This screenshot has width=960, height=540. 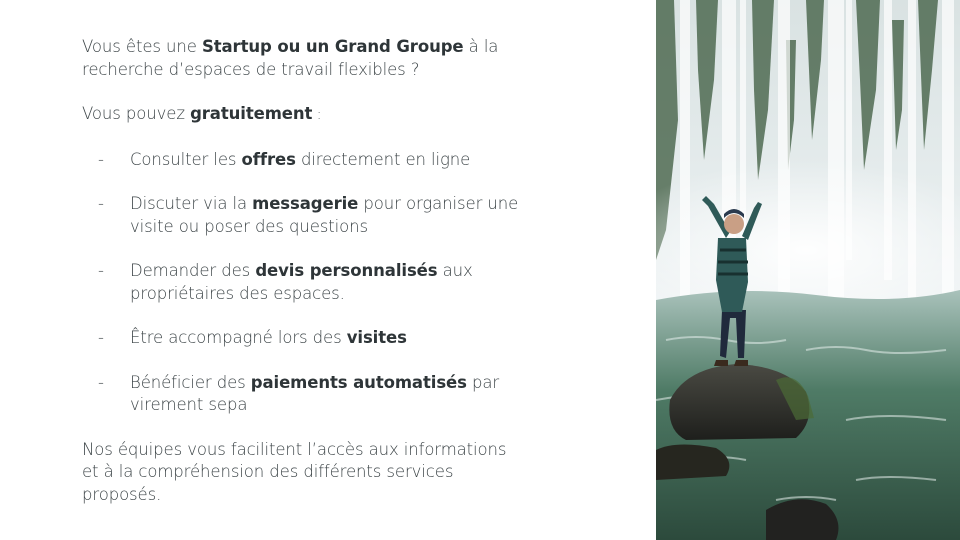 I want to click on bullet-text-end: directement en ligne, so click(x=383, y=159).